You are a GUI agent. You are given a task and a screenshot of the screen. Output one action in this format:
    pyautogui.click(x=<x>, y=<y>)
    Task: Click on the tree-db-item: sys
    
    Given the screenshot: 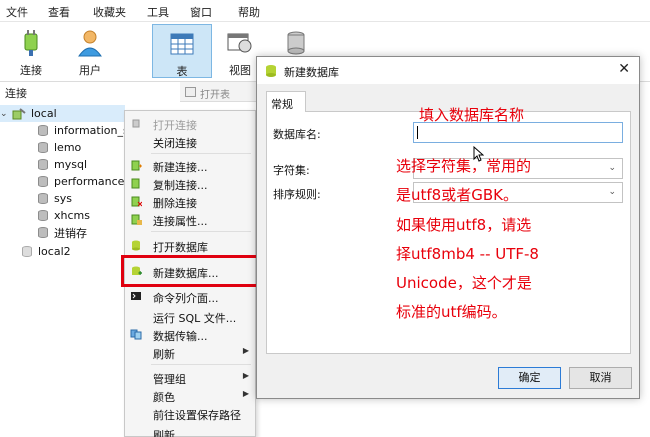 What is the action you would take?
    pyautogui.click(x=55, y=198)
    